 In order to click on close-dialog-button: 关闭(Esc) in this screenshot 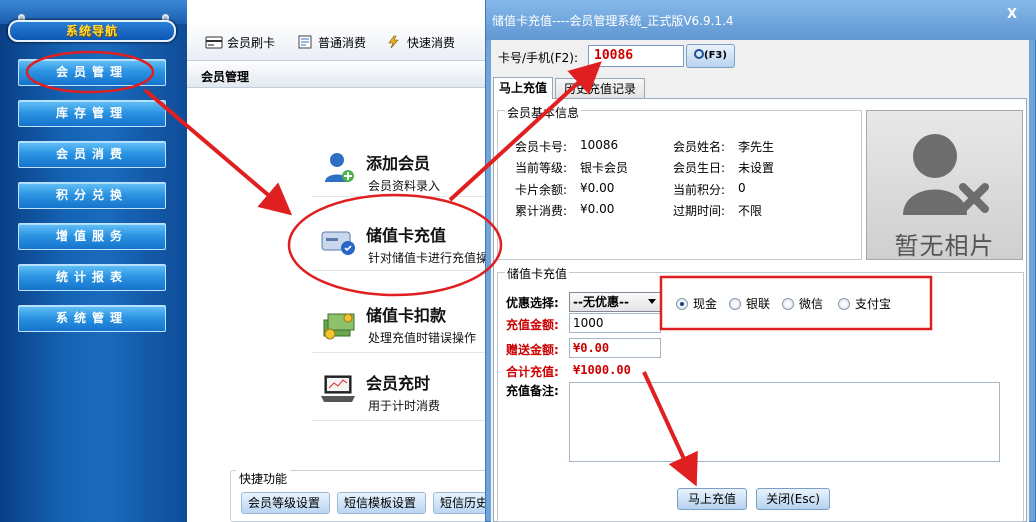, I will do `click(793, 499)`.